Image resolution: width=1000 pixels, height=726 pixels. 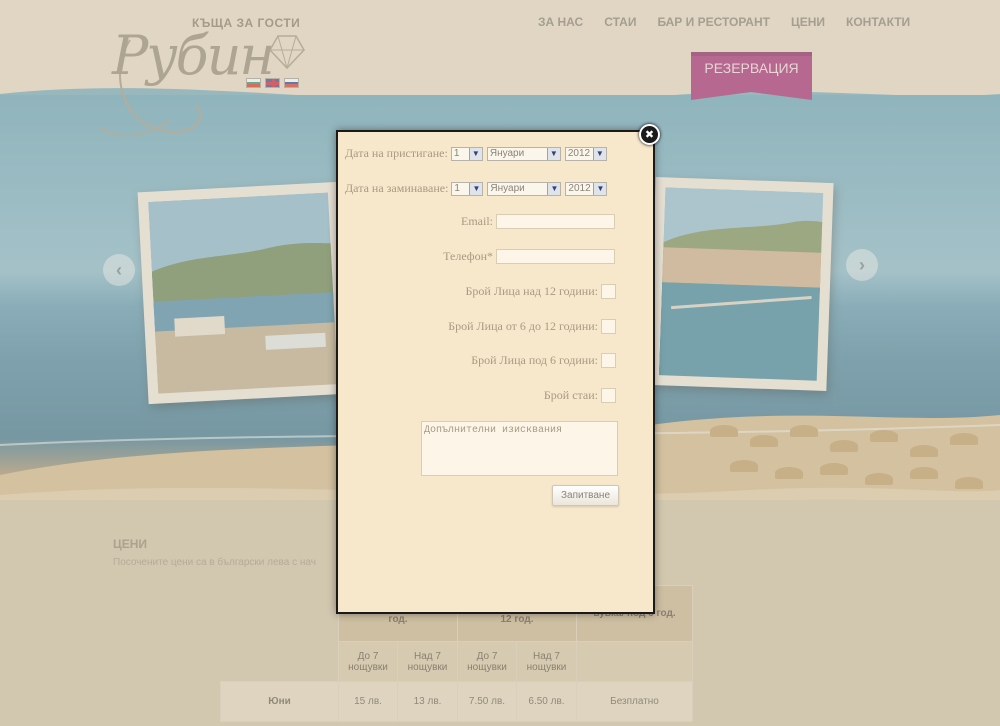 I want to click on submit-inquiry-button: Запитване, so click(x=585, y=495).